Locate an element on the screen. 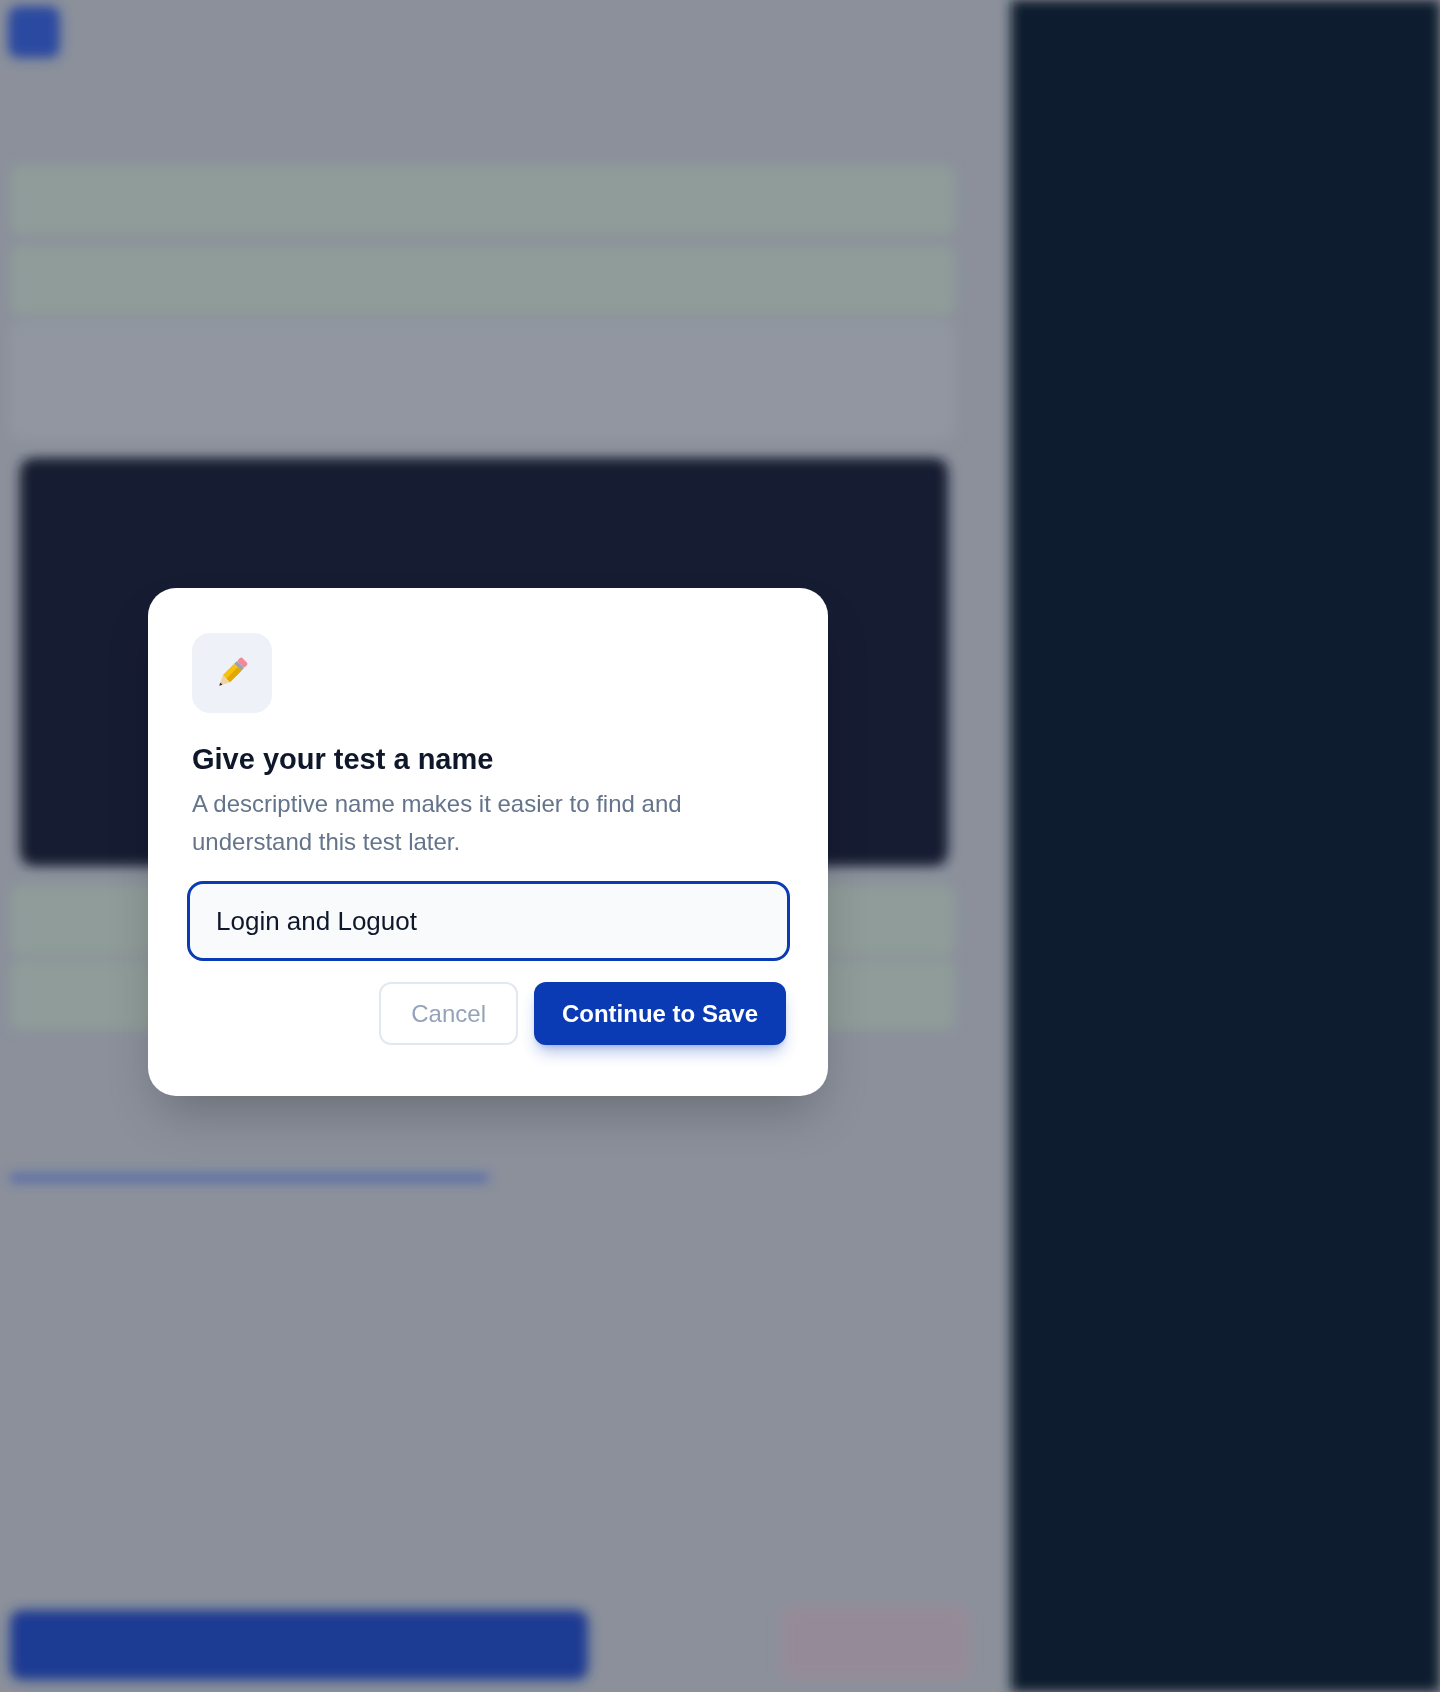 The width and height of the screenshot is (1440, 1692). continue-button: Continue to Save is located at coordinates (659, 1014).